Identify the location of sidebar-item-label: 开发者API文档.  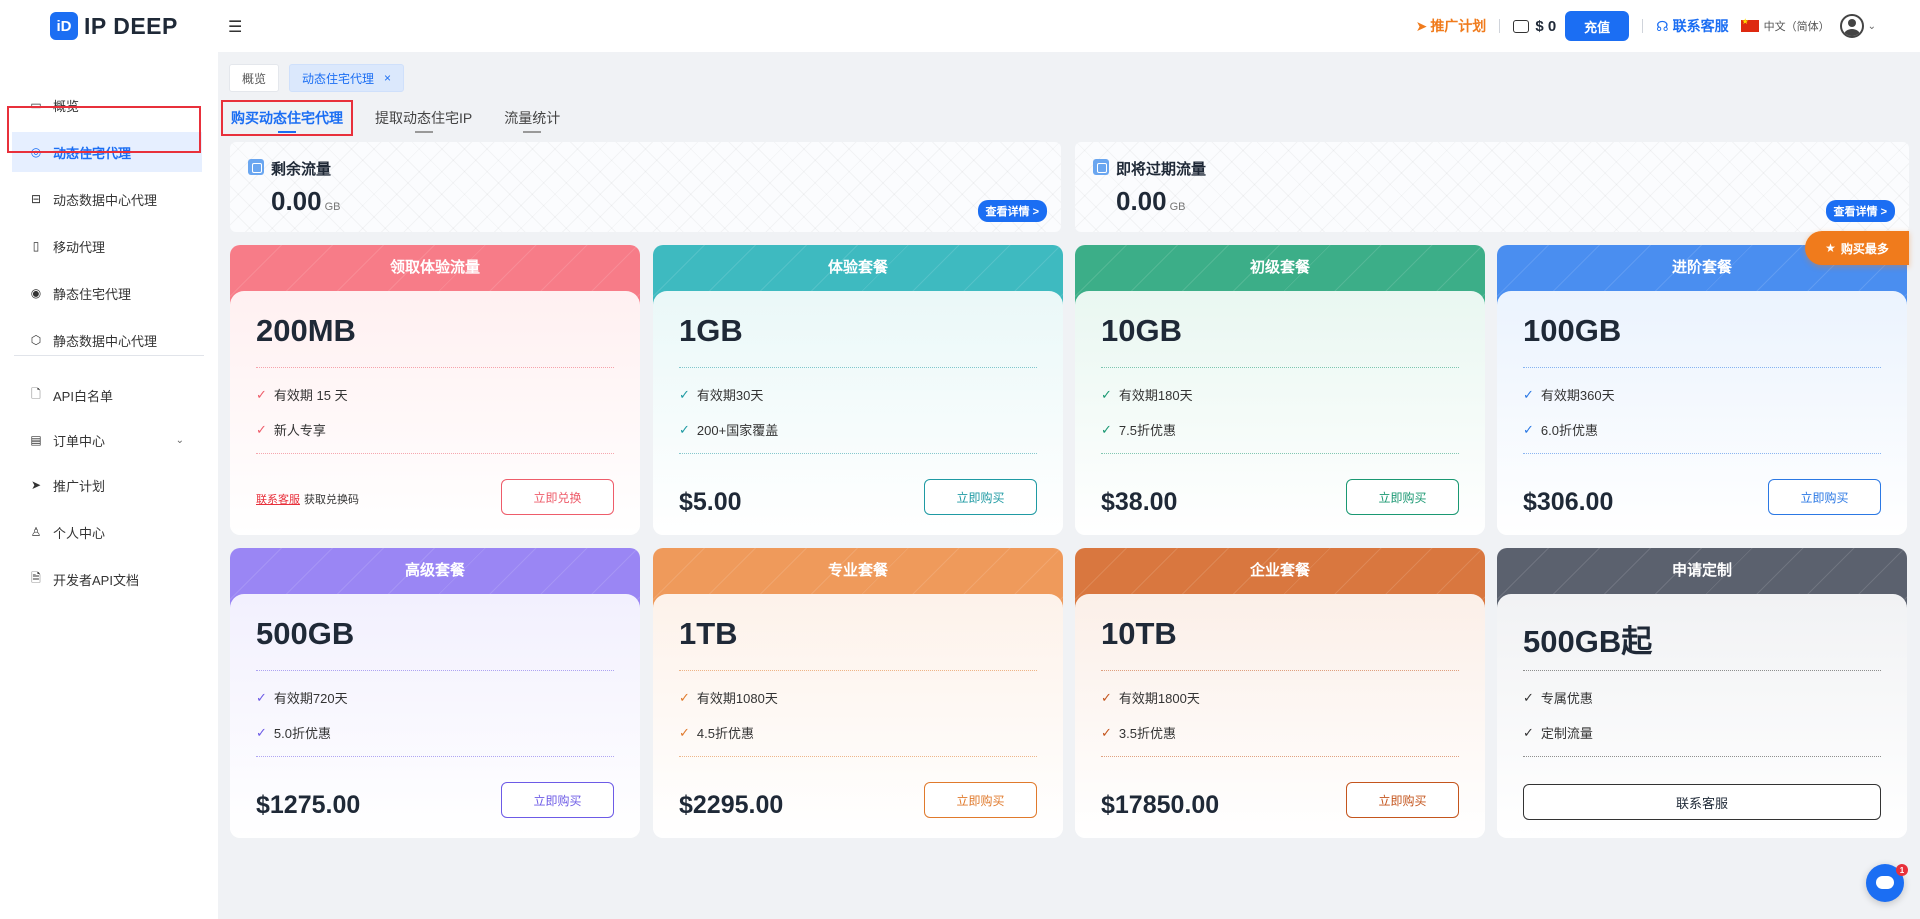
(96, 580).